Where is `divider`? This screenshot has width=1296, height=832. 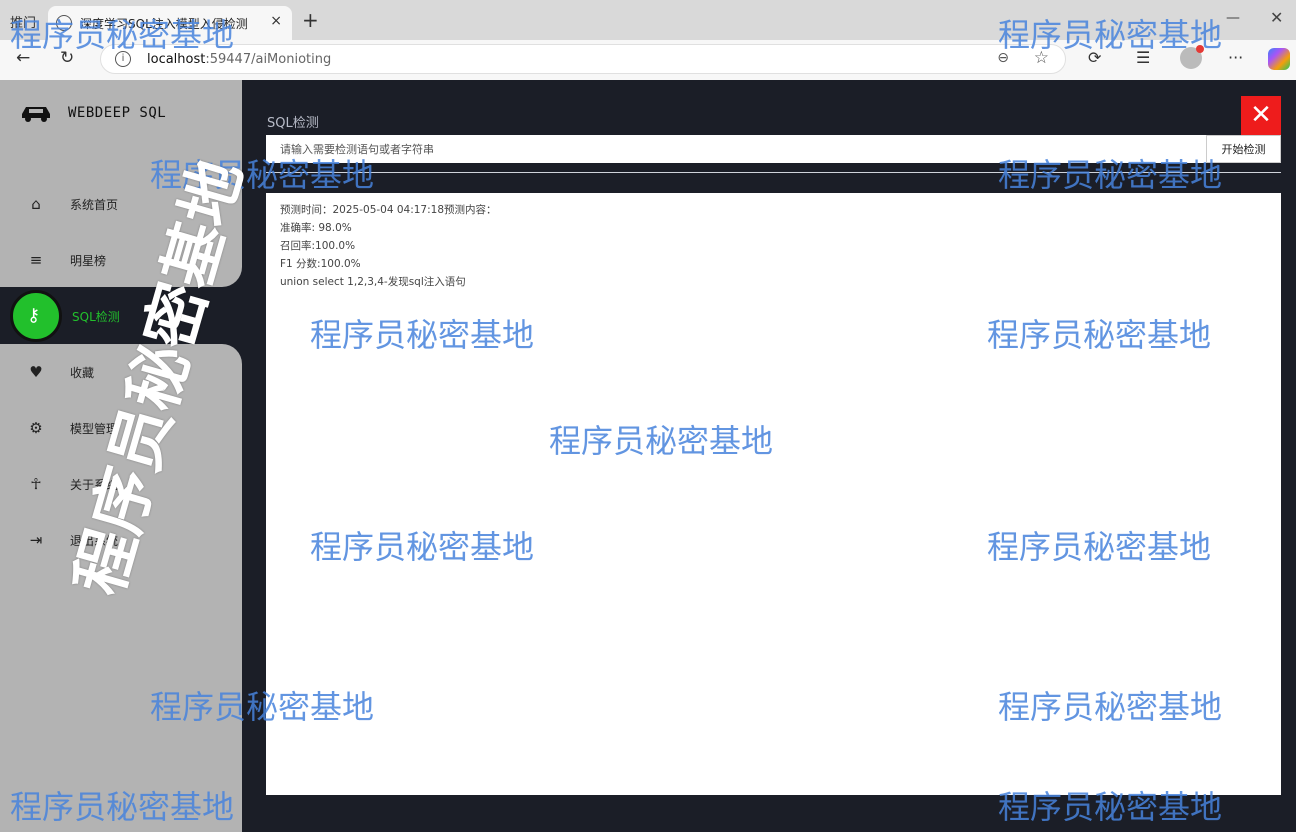
divider is located at coordinates (773, 172).